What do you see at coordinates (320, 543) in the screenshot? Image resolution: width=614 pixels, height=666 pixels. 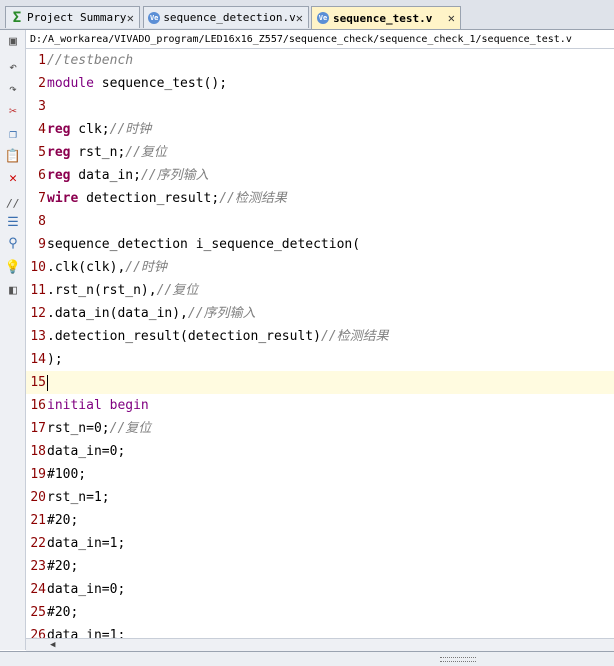 I see `code-line: 22 data_in=1;` at bounding box center [320, 543].